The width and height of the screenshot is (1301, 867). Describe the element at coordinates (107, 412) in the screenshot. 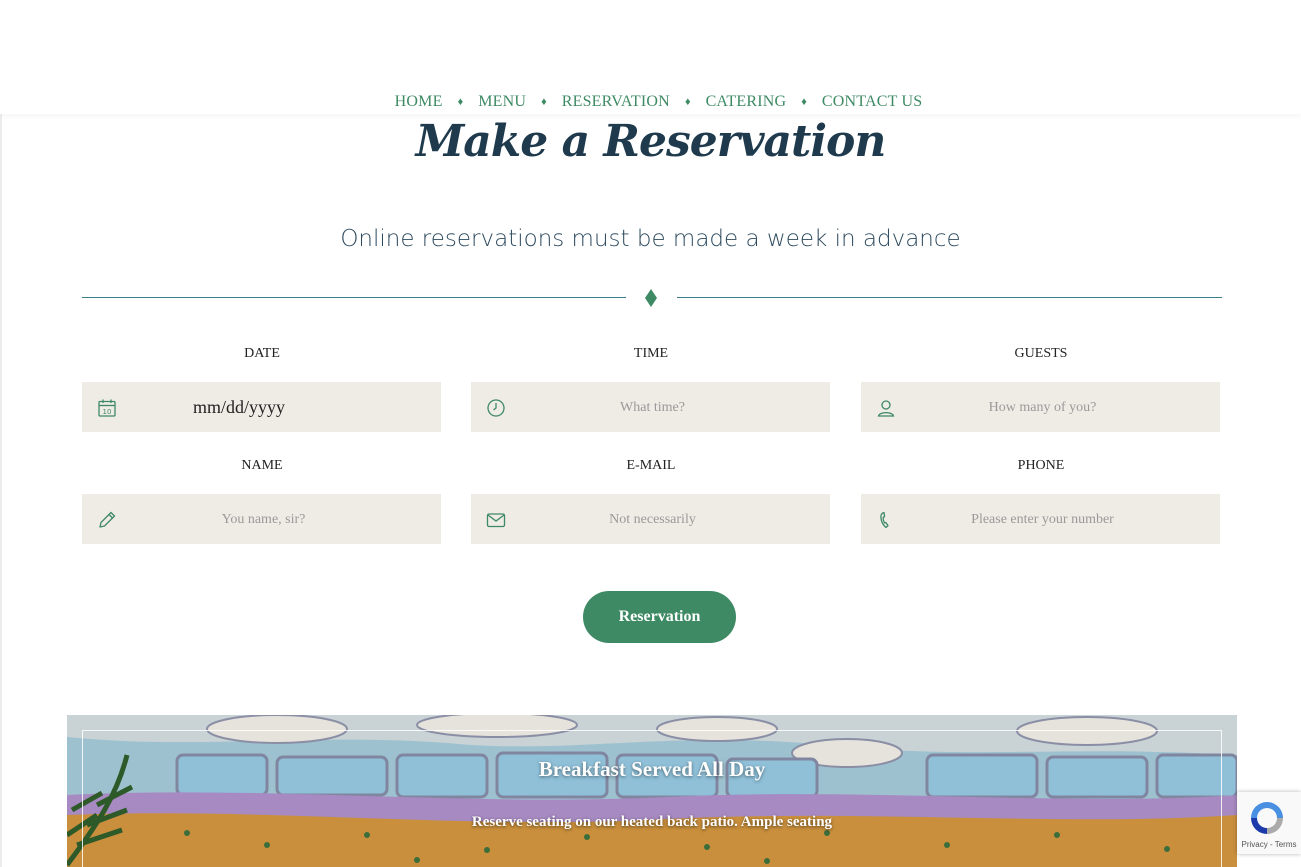

I see `svg-text: 10` at that location.